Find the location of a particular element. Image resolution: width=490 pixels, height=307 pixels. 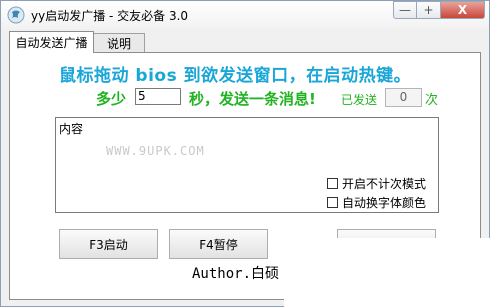

sent-count-unit: 次 is located at coordinates (432, 100).